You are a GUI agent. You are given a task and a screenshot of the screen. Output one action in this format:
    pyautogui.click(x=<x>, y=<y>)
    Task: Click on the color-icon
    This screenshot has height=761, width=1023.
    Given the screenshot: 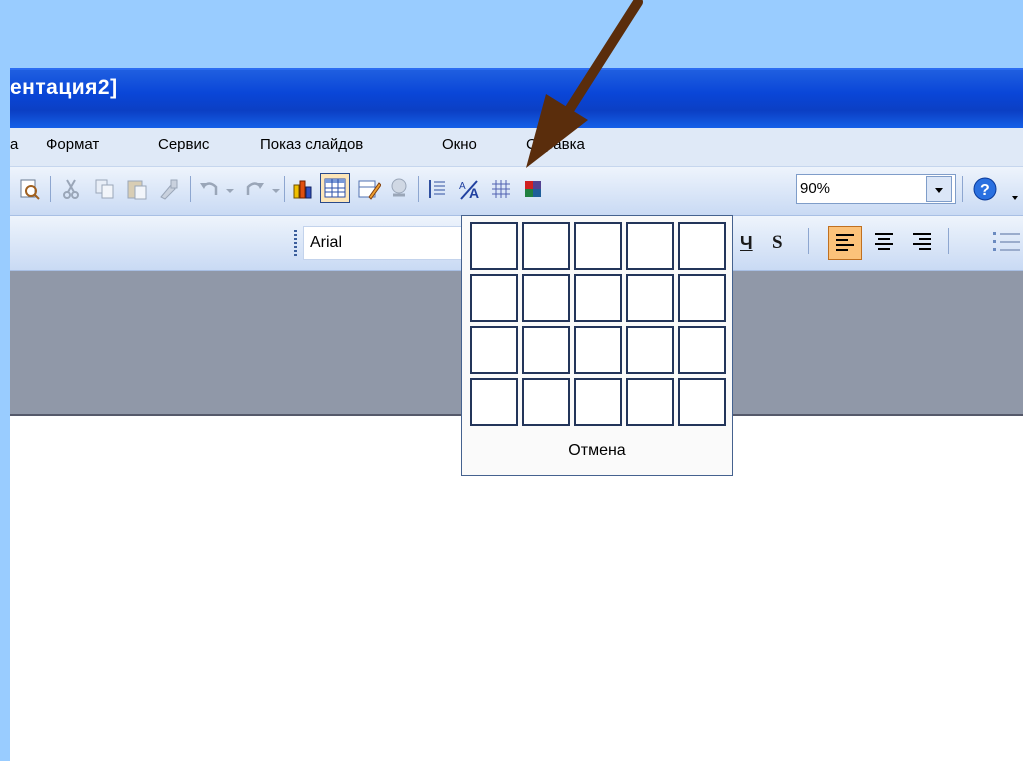 What is the action you would take?
    pyautogui.click(x=533, y=189)
    